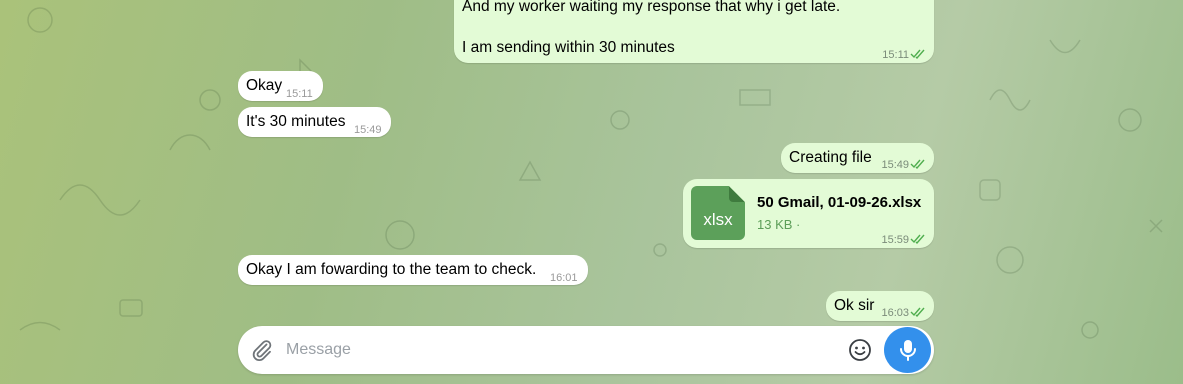 The width and height of the screenshot is (1183, 384). I want to click on message-time: 16:01, so click(564, 278).